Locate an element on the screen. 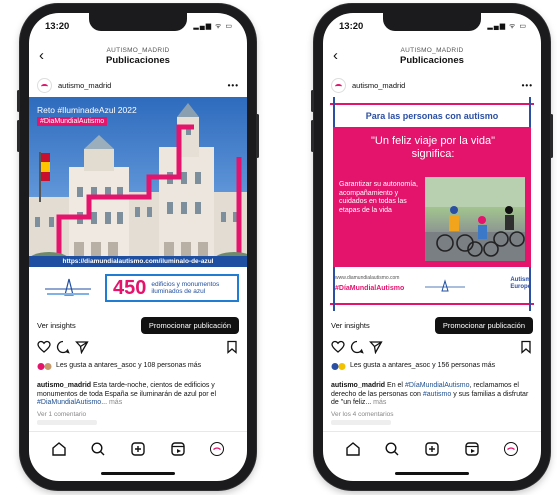 This screenshot has width=557, height=495. view-comments-link: Ver los 4 comentarios is located at coordinates (362, 414).